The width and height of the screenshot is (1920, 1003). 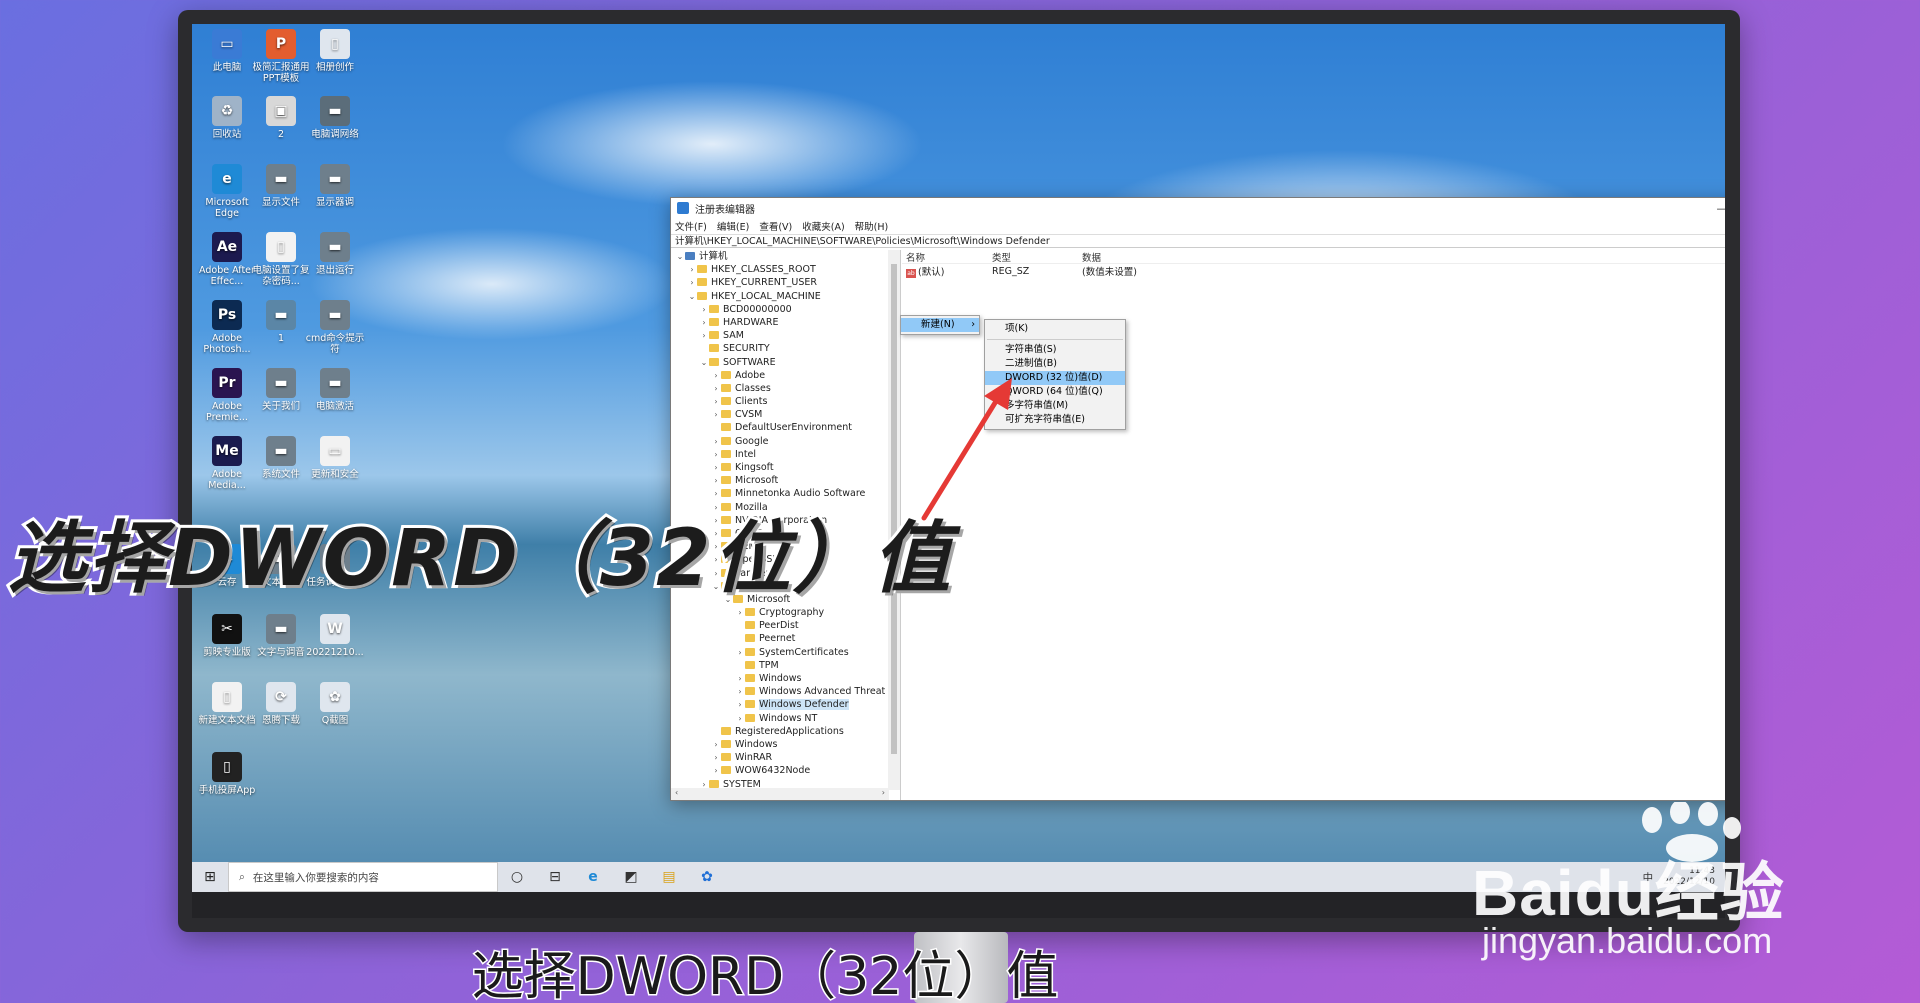 I want to click on tree-node: Peernet, so click(x=785, y=638).